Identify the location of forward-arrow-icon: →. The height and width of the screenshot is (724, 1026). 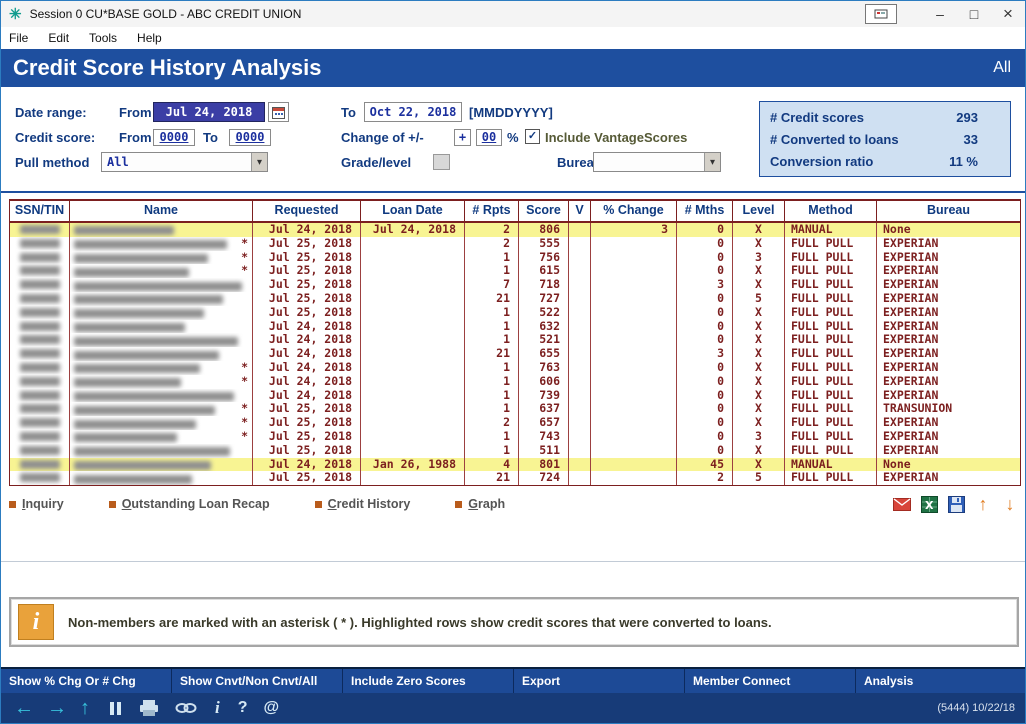
(57, 708).